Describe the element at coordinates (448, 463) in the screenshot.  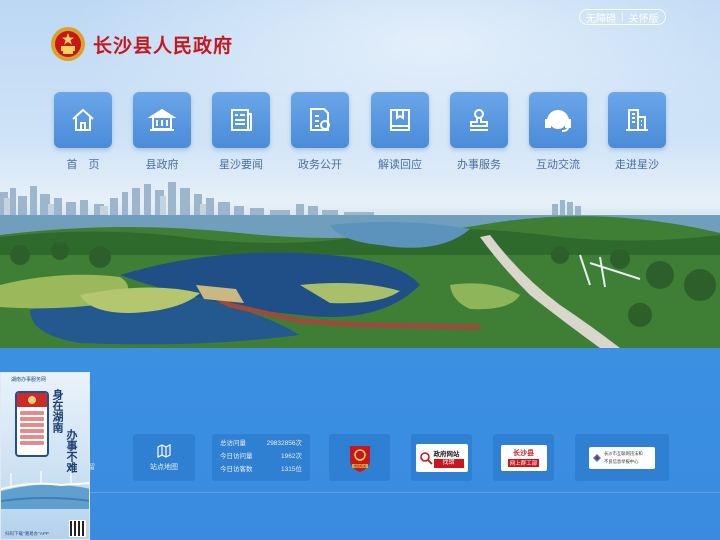
I see `find-error-text: 找错` at that location.